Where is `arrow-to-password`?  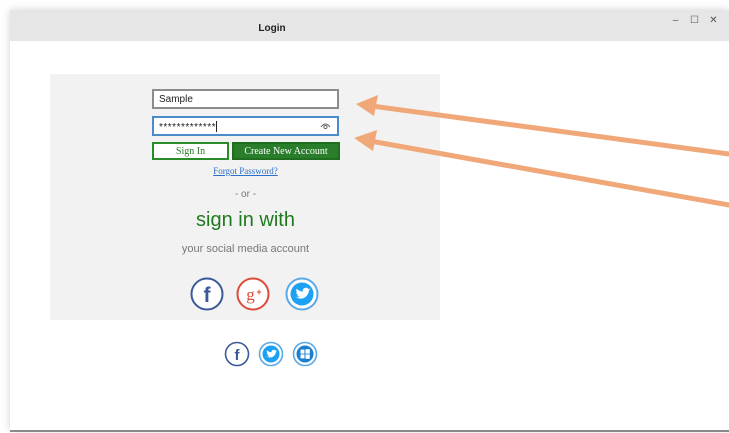
arrow-to-password is located at coordinates (548, 173).